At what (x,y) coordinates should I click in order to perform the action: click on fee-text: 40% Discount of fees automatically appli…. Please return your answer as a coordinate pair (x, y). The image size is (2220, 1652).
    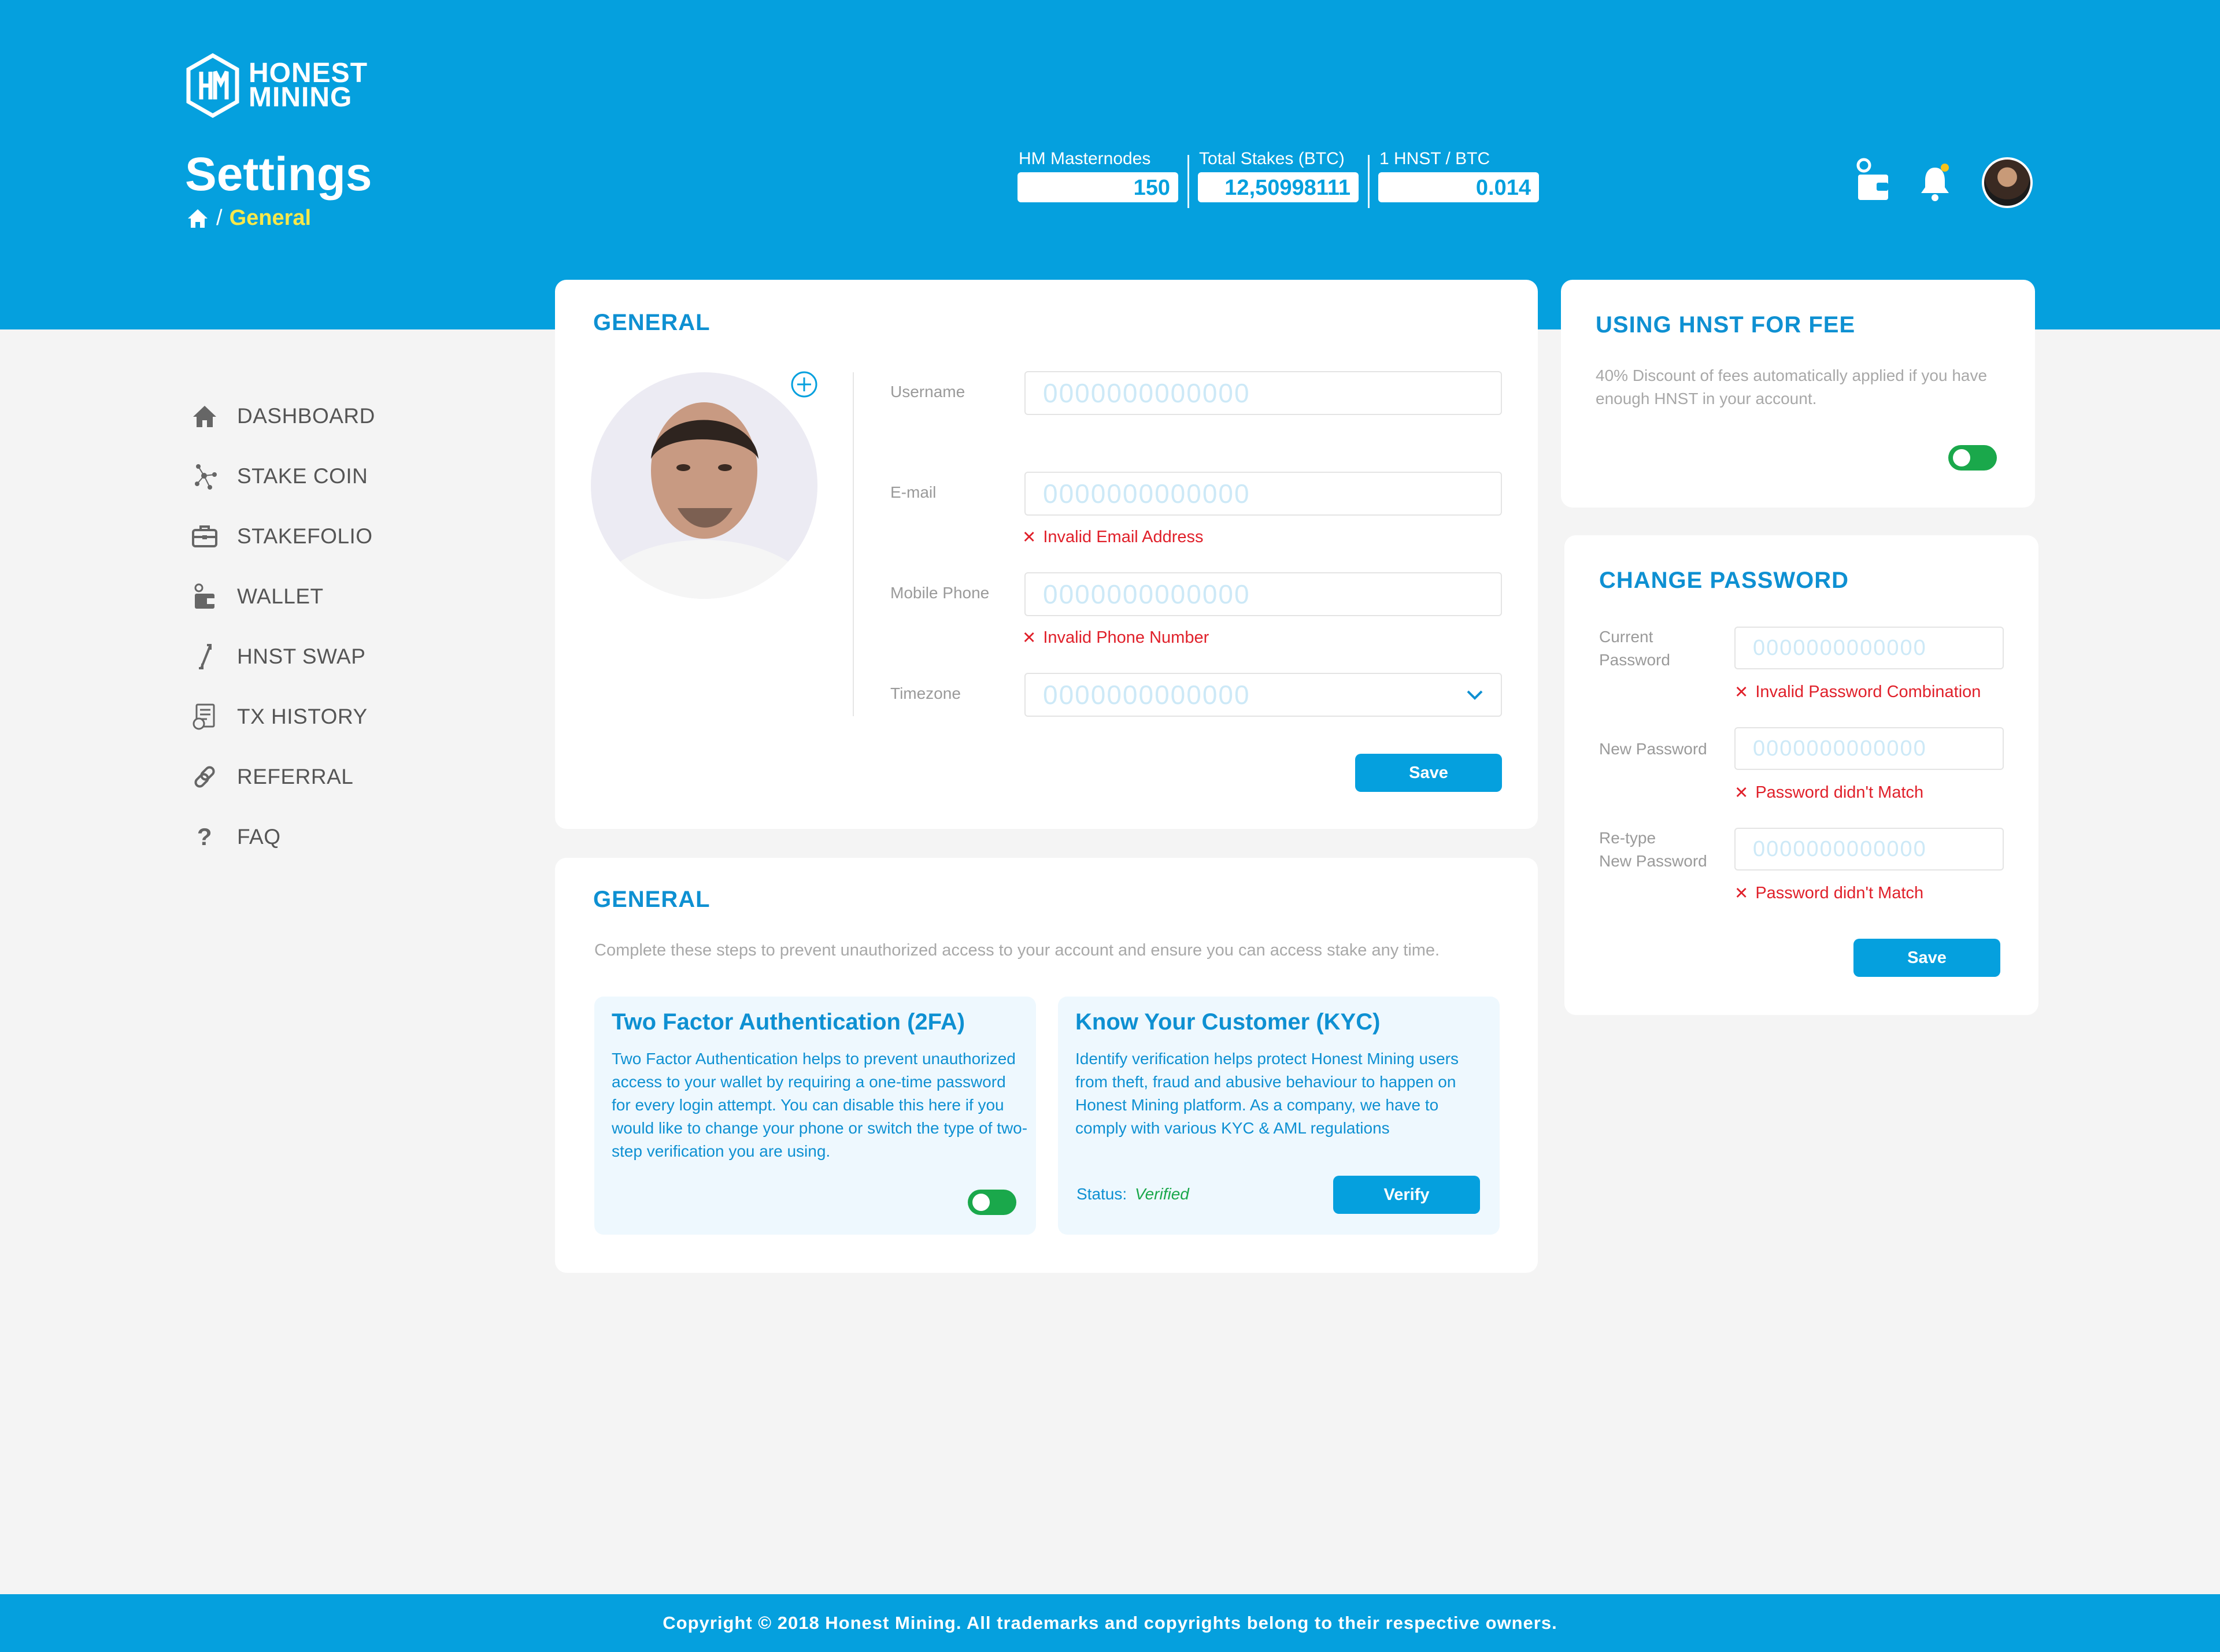
    Looking at the image, I should click on (1792, 387).